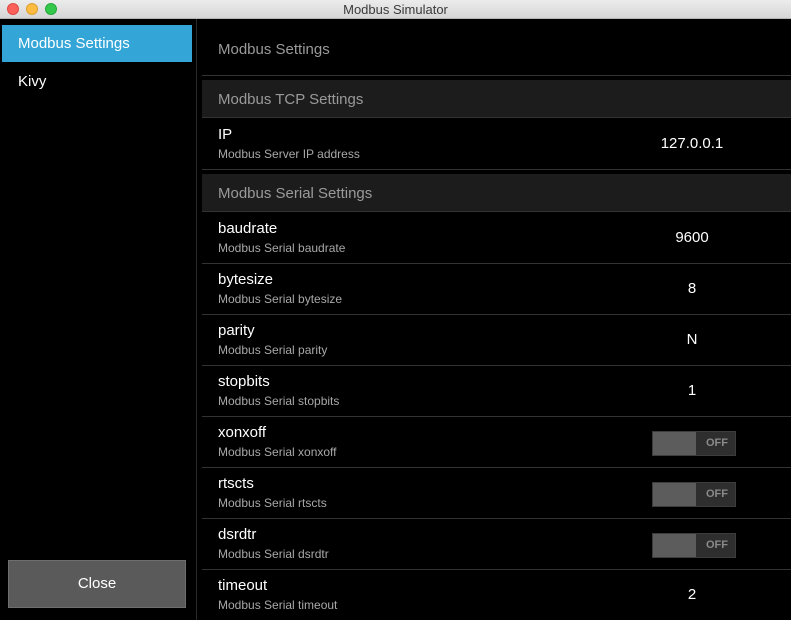  Describe the element at coordinates (496, 289) in the screenshot. I see `setting-row-bytesize: bytesize Modbus Serial bytesize 8` at that location.